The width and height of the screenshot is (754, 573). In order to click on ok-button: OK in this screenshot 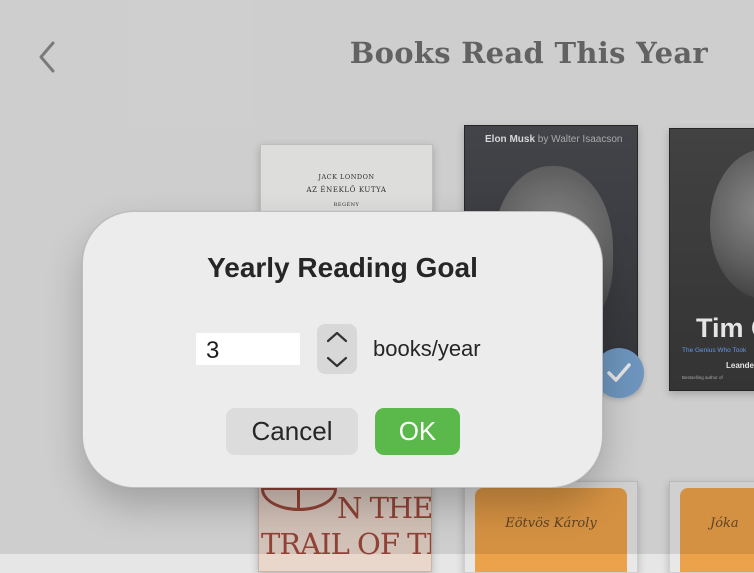, I will do `click(417, 431)`.